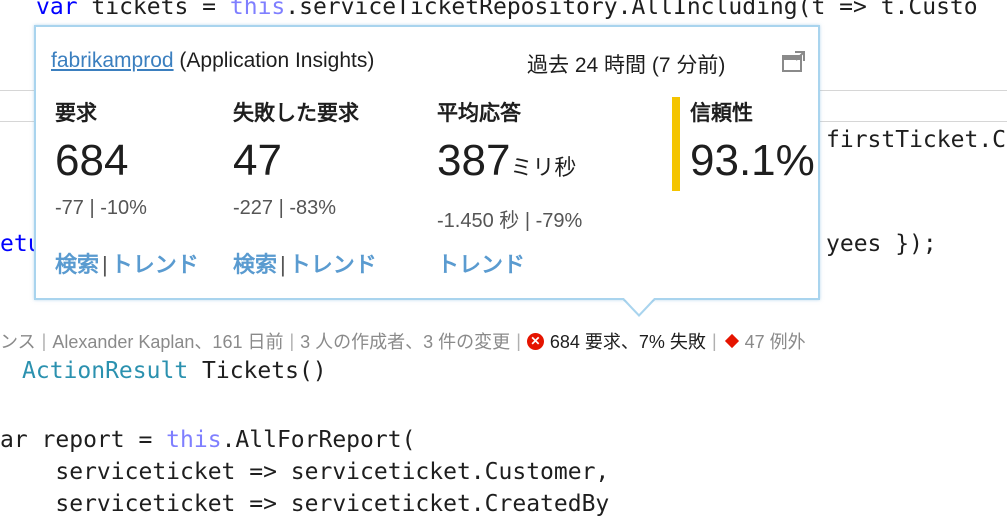 The height and width of the screenshot is (519, 1007). I want to click on metric-delta: -77 | -10%, so click(101, 208).